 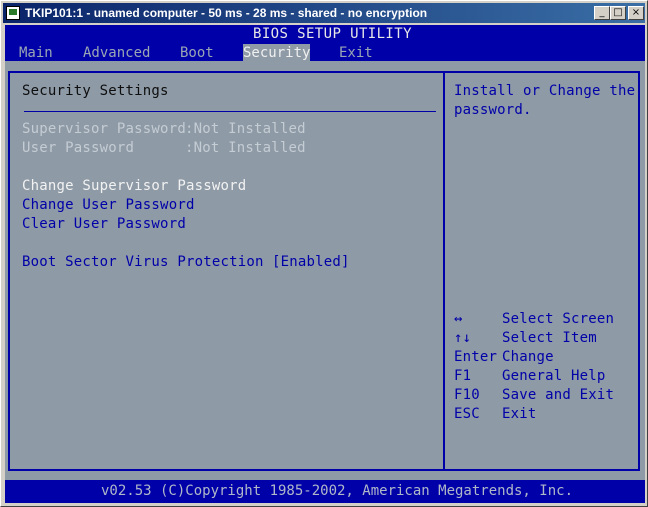 I want to click on change-user-password-item: Change User Password, so click(x=108, y=205).